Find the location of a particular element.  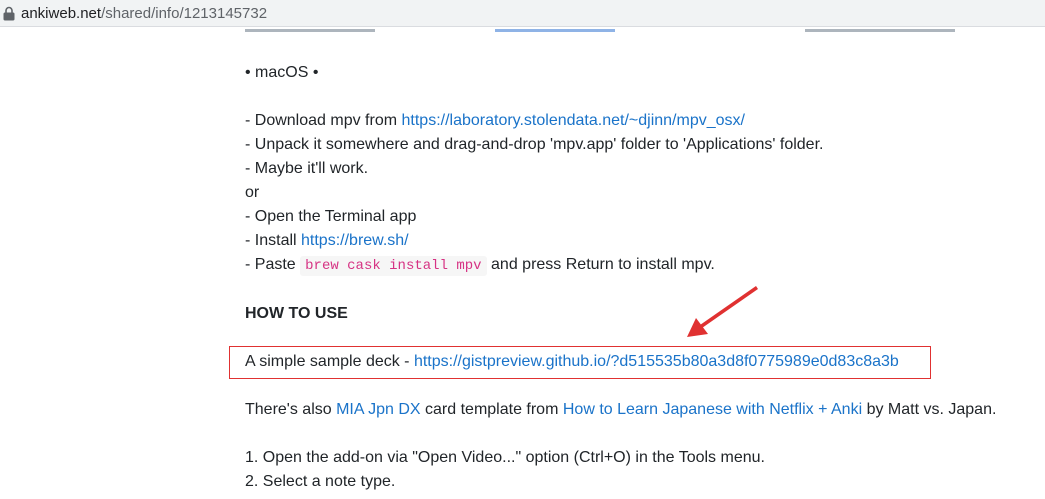

brew-link: https://brew.sh/ is located at coordinates (355, 240).